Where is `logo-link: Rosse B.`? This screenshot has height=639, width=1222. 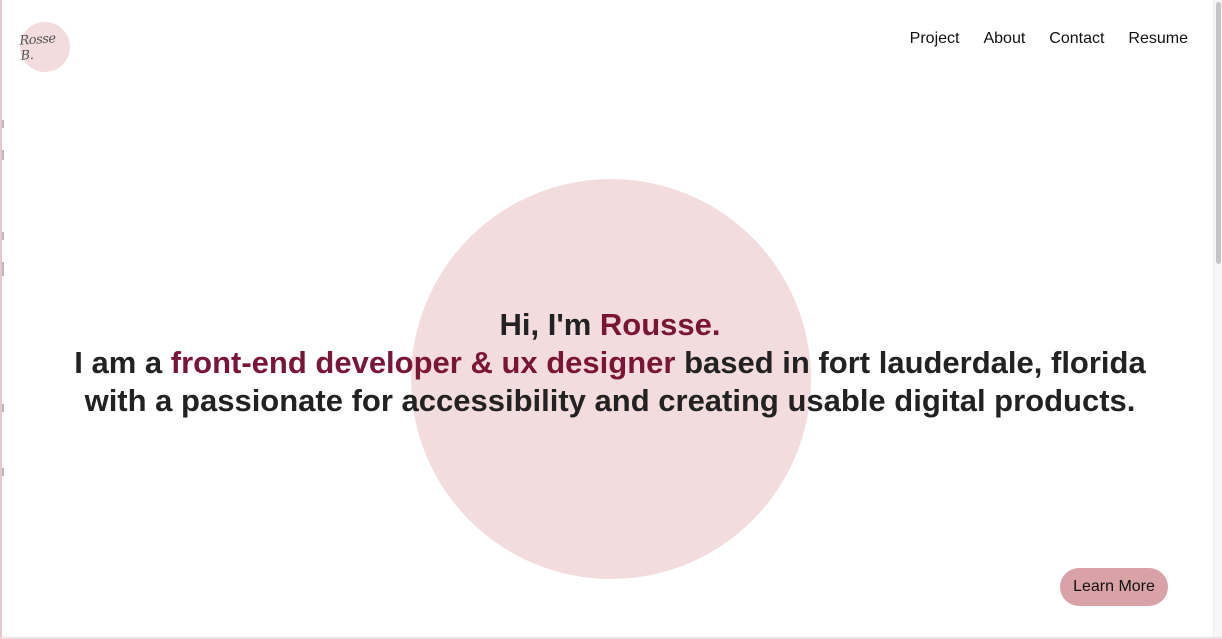 logo-link: Rosse B. is located at coordinates (44, 47).